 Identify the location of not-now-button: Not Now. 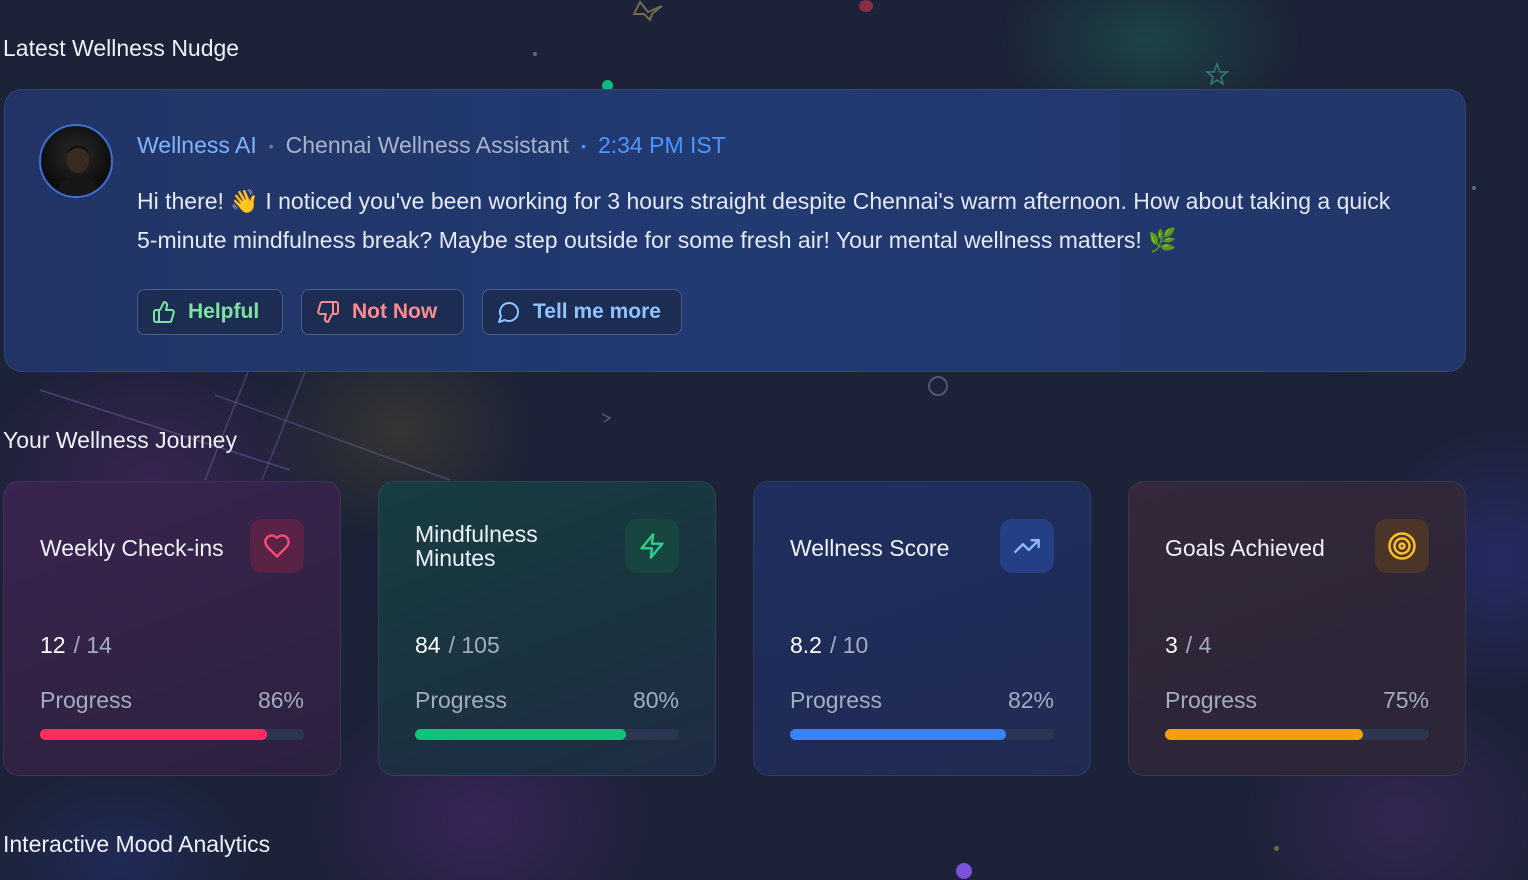
(382, 312).